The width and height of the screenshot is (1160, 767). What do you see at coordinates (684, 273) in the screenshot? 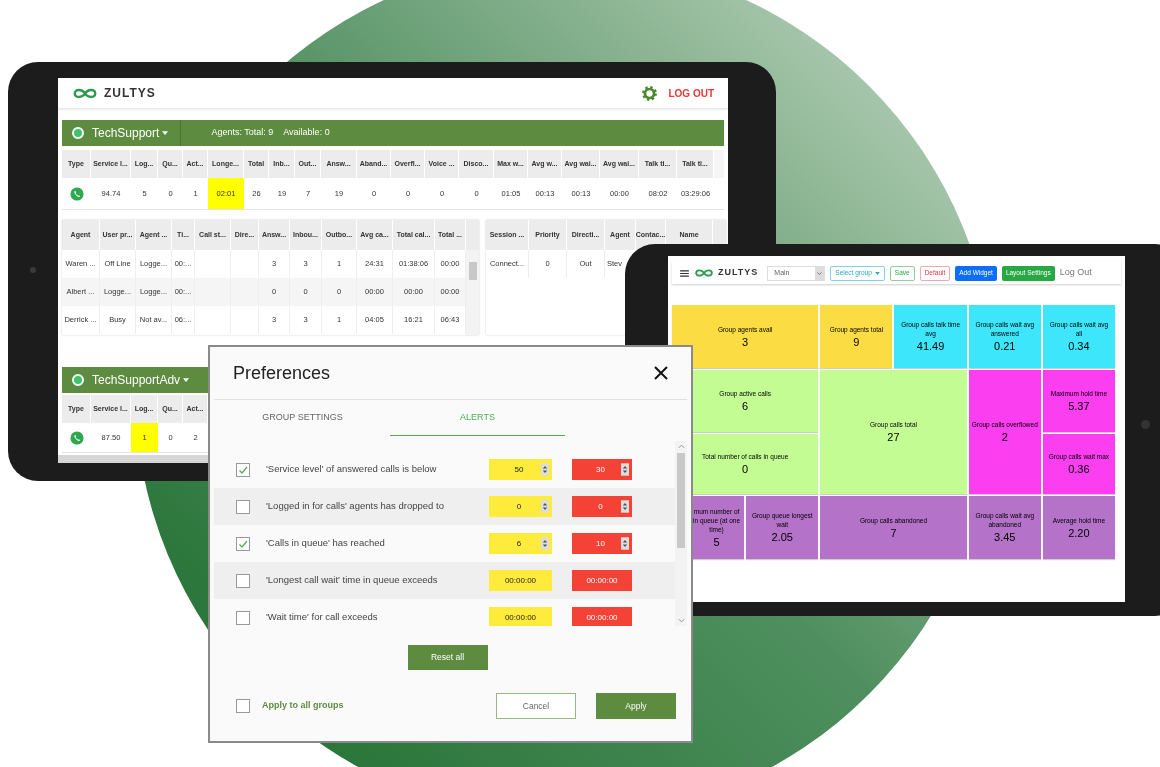
I see `menu-icon` at bounding box center [684, 273].